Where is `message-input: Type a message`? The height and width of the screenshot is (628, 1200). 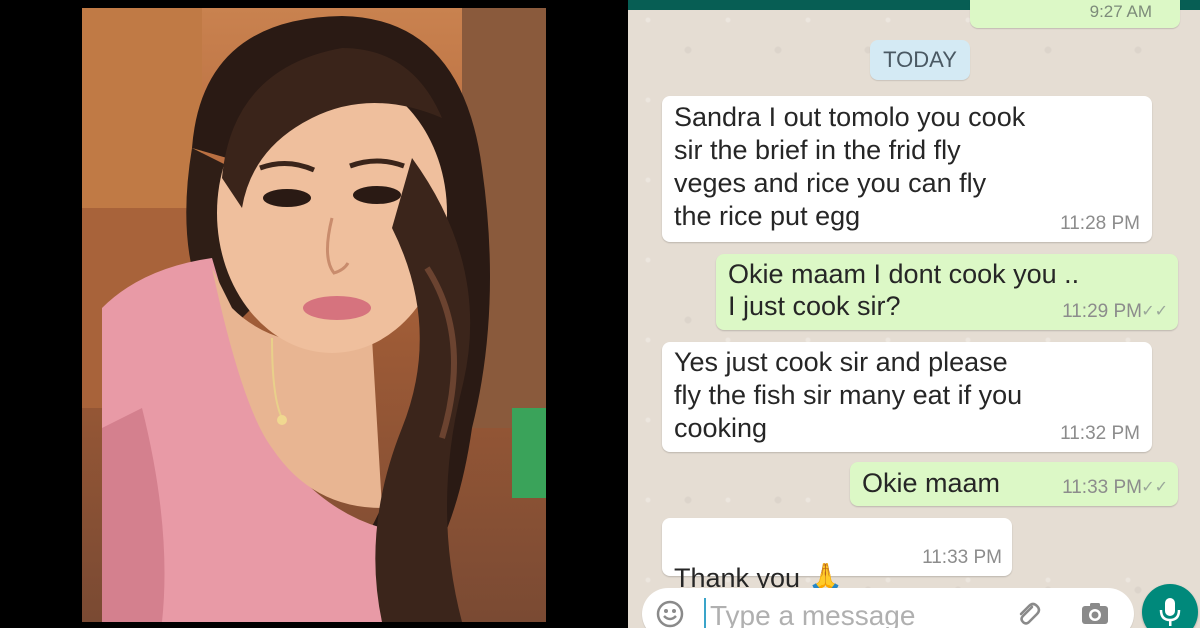
message-input: Type a message is located at coordinates (812, 614).